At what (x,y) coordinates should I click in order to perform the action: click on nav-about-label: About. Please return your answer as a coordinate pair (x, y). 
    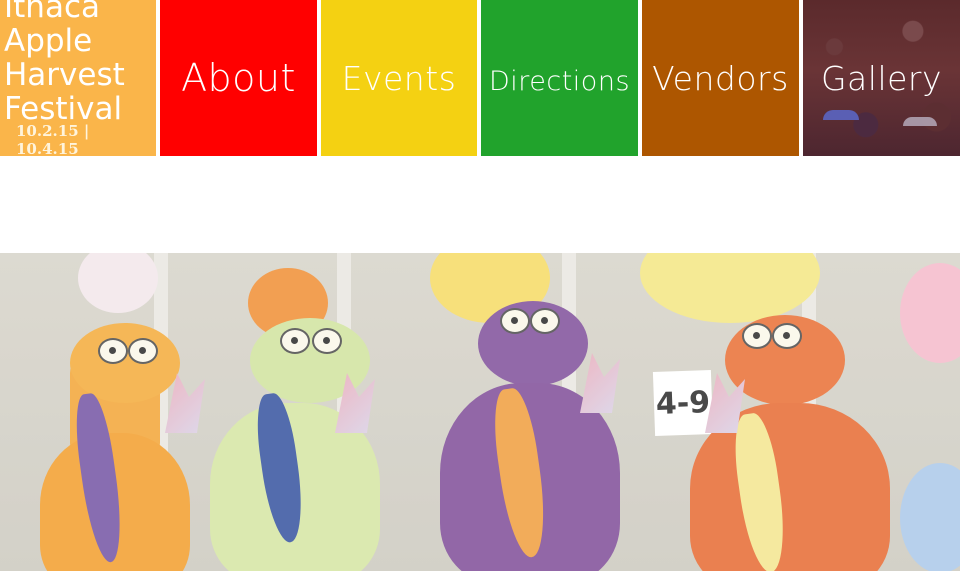
    Looking at the image, I should click on (238, 78).